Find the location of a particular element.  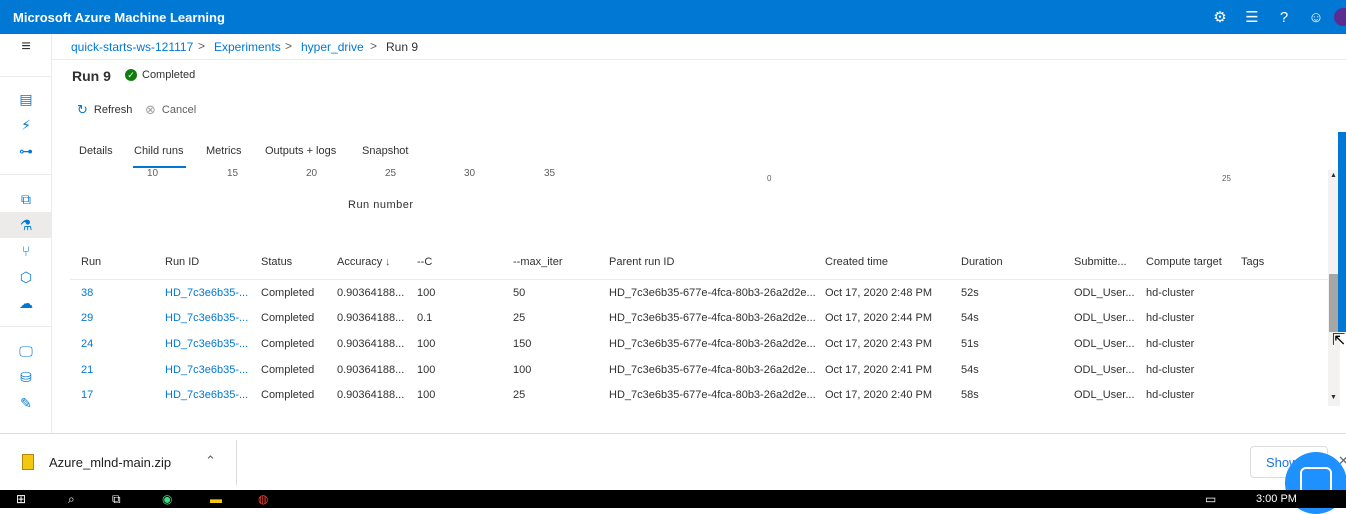

cell-max-iter: 150 is located at coordinates (522, 344).